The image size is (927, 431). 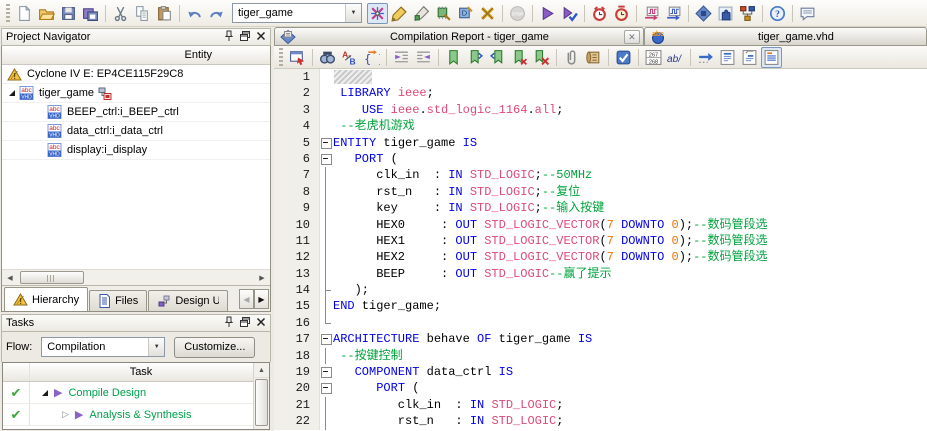 I want to click on task-row-analysis-synthesis: ✔ ▷ ▶ Analysis & Synthesis, so click(x=136, y=415).